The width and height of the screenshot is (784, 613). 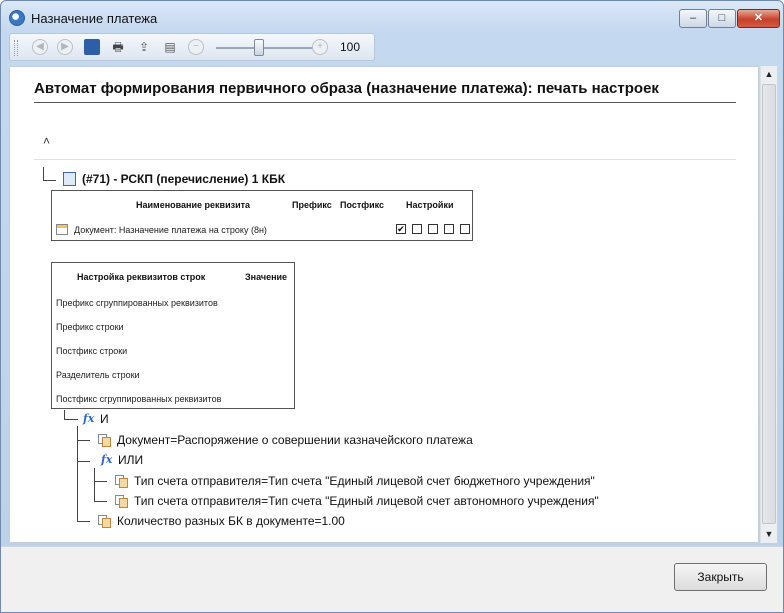 I want to click on table-row: Префикс сгруппированных реквизитов, so click(x=137, y=303).